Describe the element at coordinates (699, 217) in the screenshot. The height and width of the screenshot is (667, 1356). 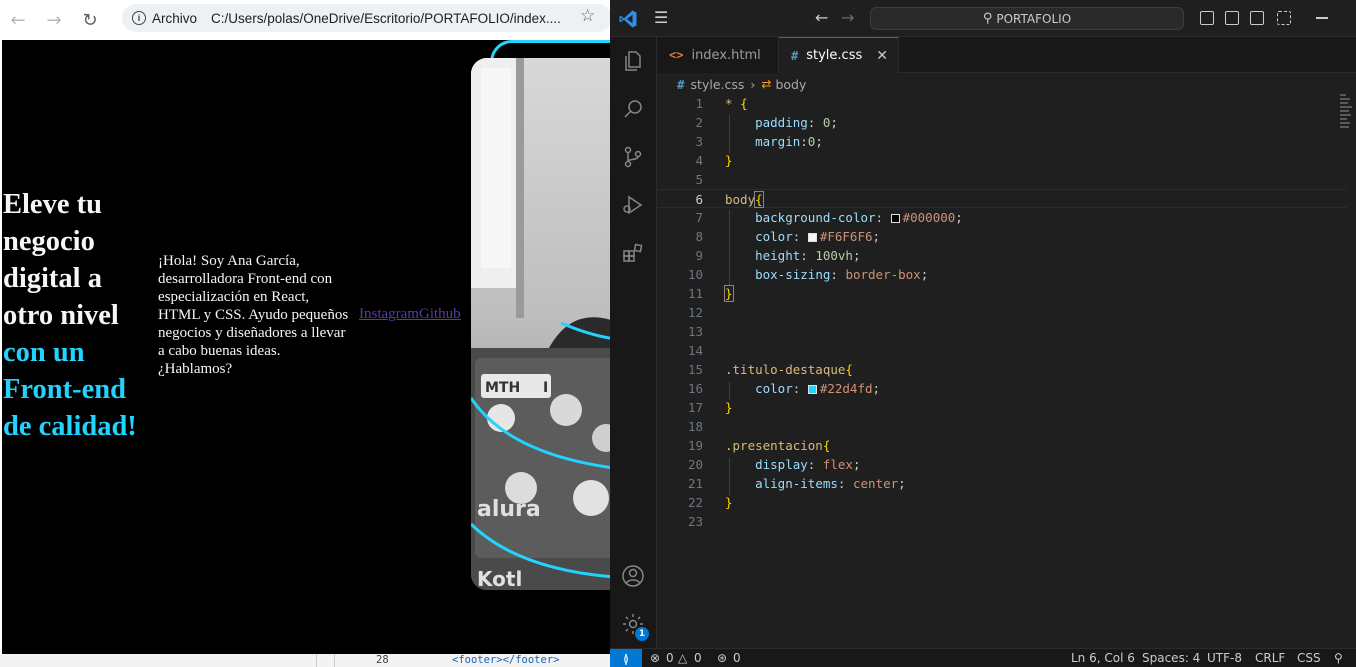
I see `line-number: 7` at that location.